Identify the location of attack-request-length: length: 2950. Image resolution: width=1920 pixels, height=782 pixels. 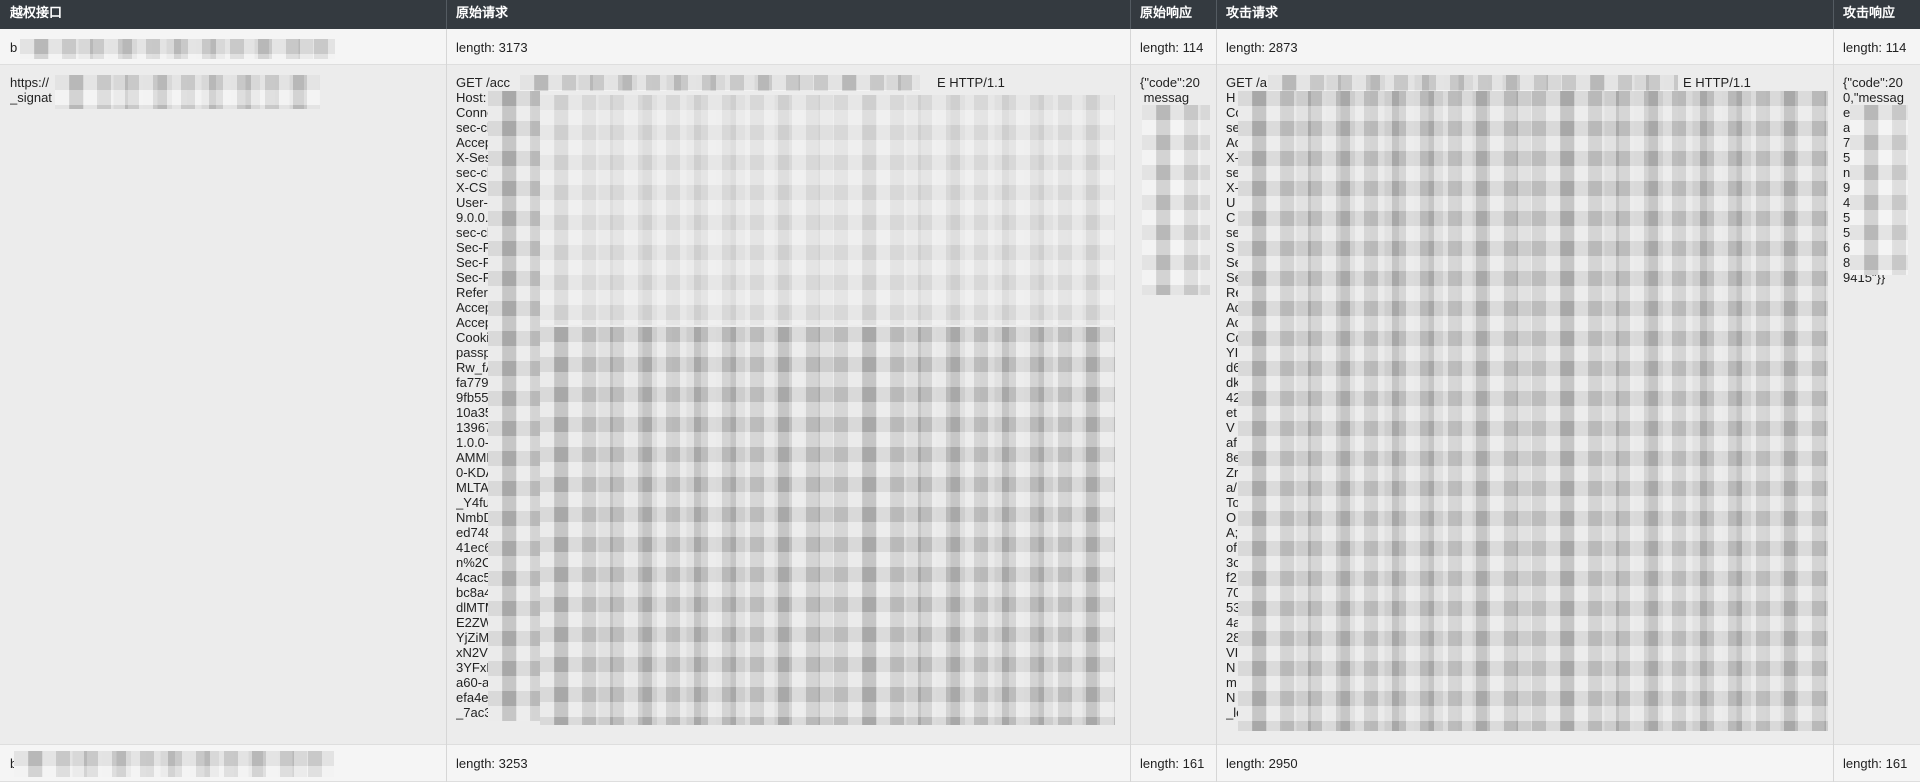
(1262, 763).